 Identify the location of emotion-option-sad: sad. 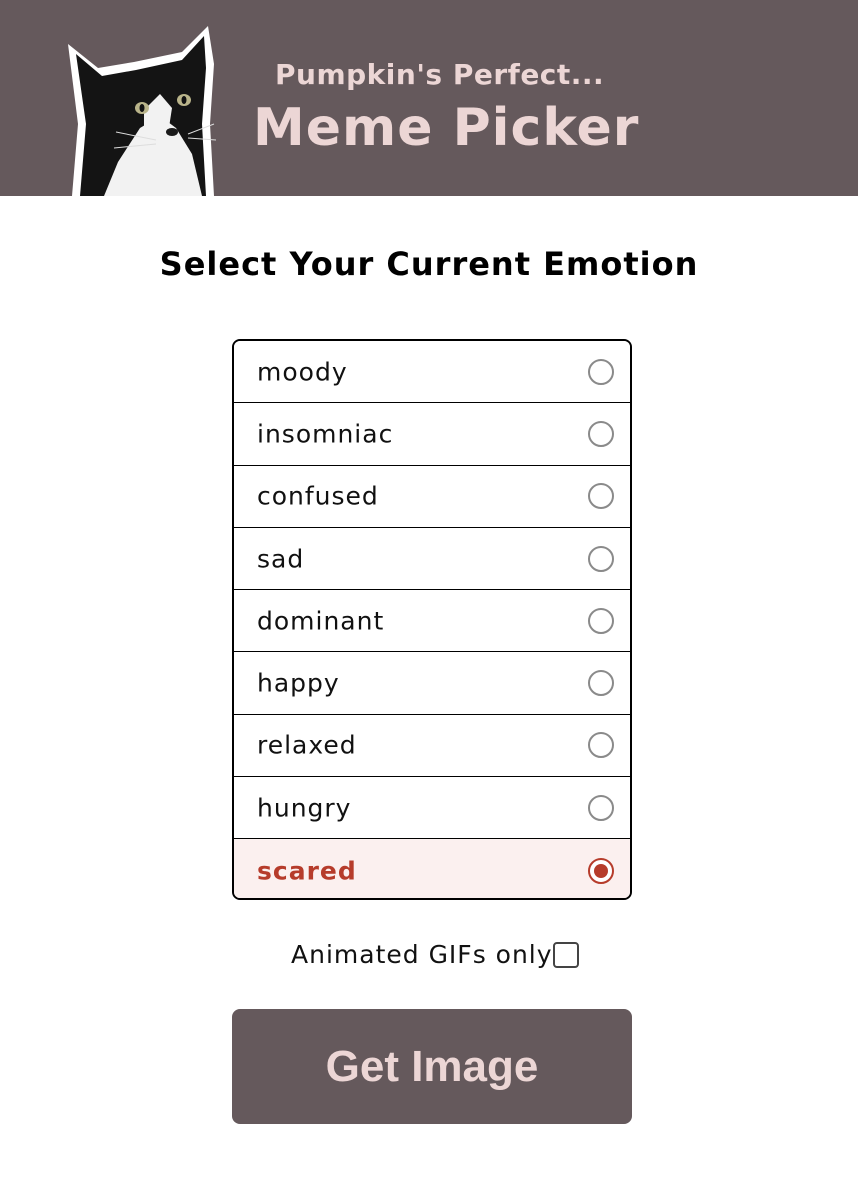
(432, 559).